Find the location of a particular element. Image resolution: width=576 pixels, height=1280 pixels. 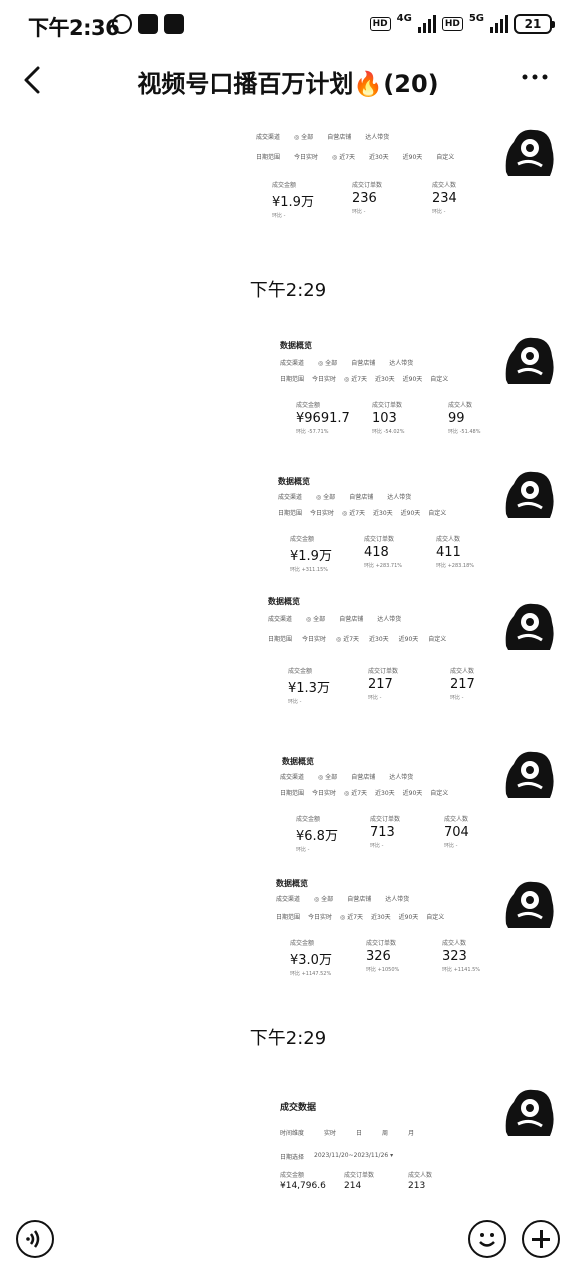

stat-value: 323 is located at coordinates (454, 956).